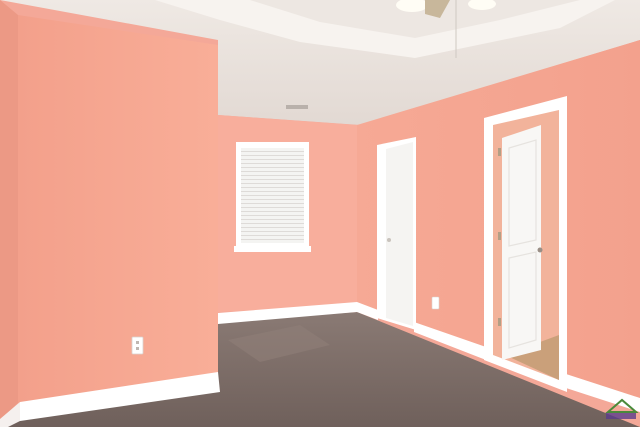  I want to click on bathroom-doorway, so click(525, 244).